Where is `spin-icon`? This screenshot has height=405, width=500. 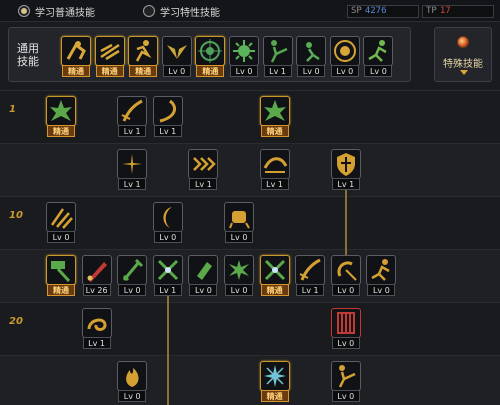 spin-icon is located at coordinates (345, 270).